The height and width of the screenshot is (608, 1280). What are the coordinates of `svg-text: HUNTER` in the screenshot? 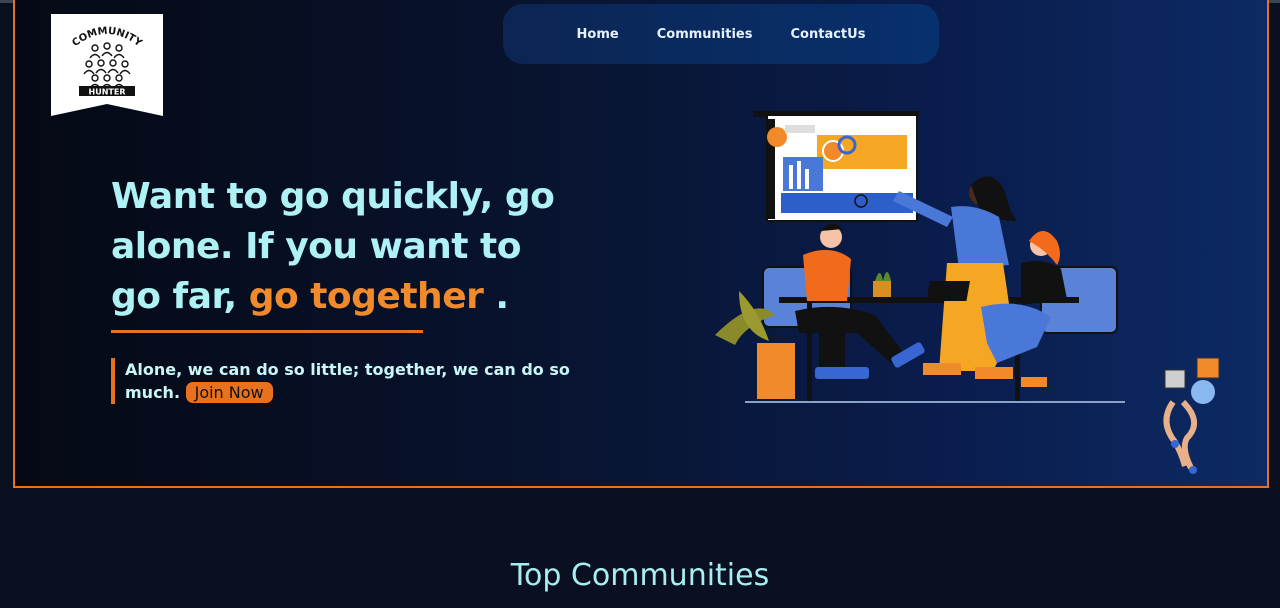 It's located at (107, 92).